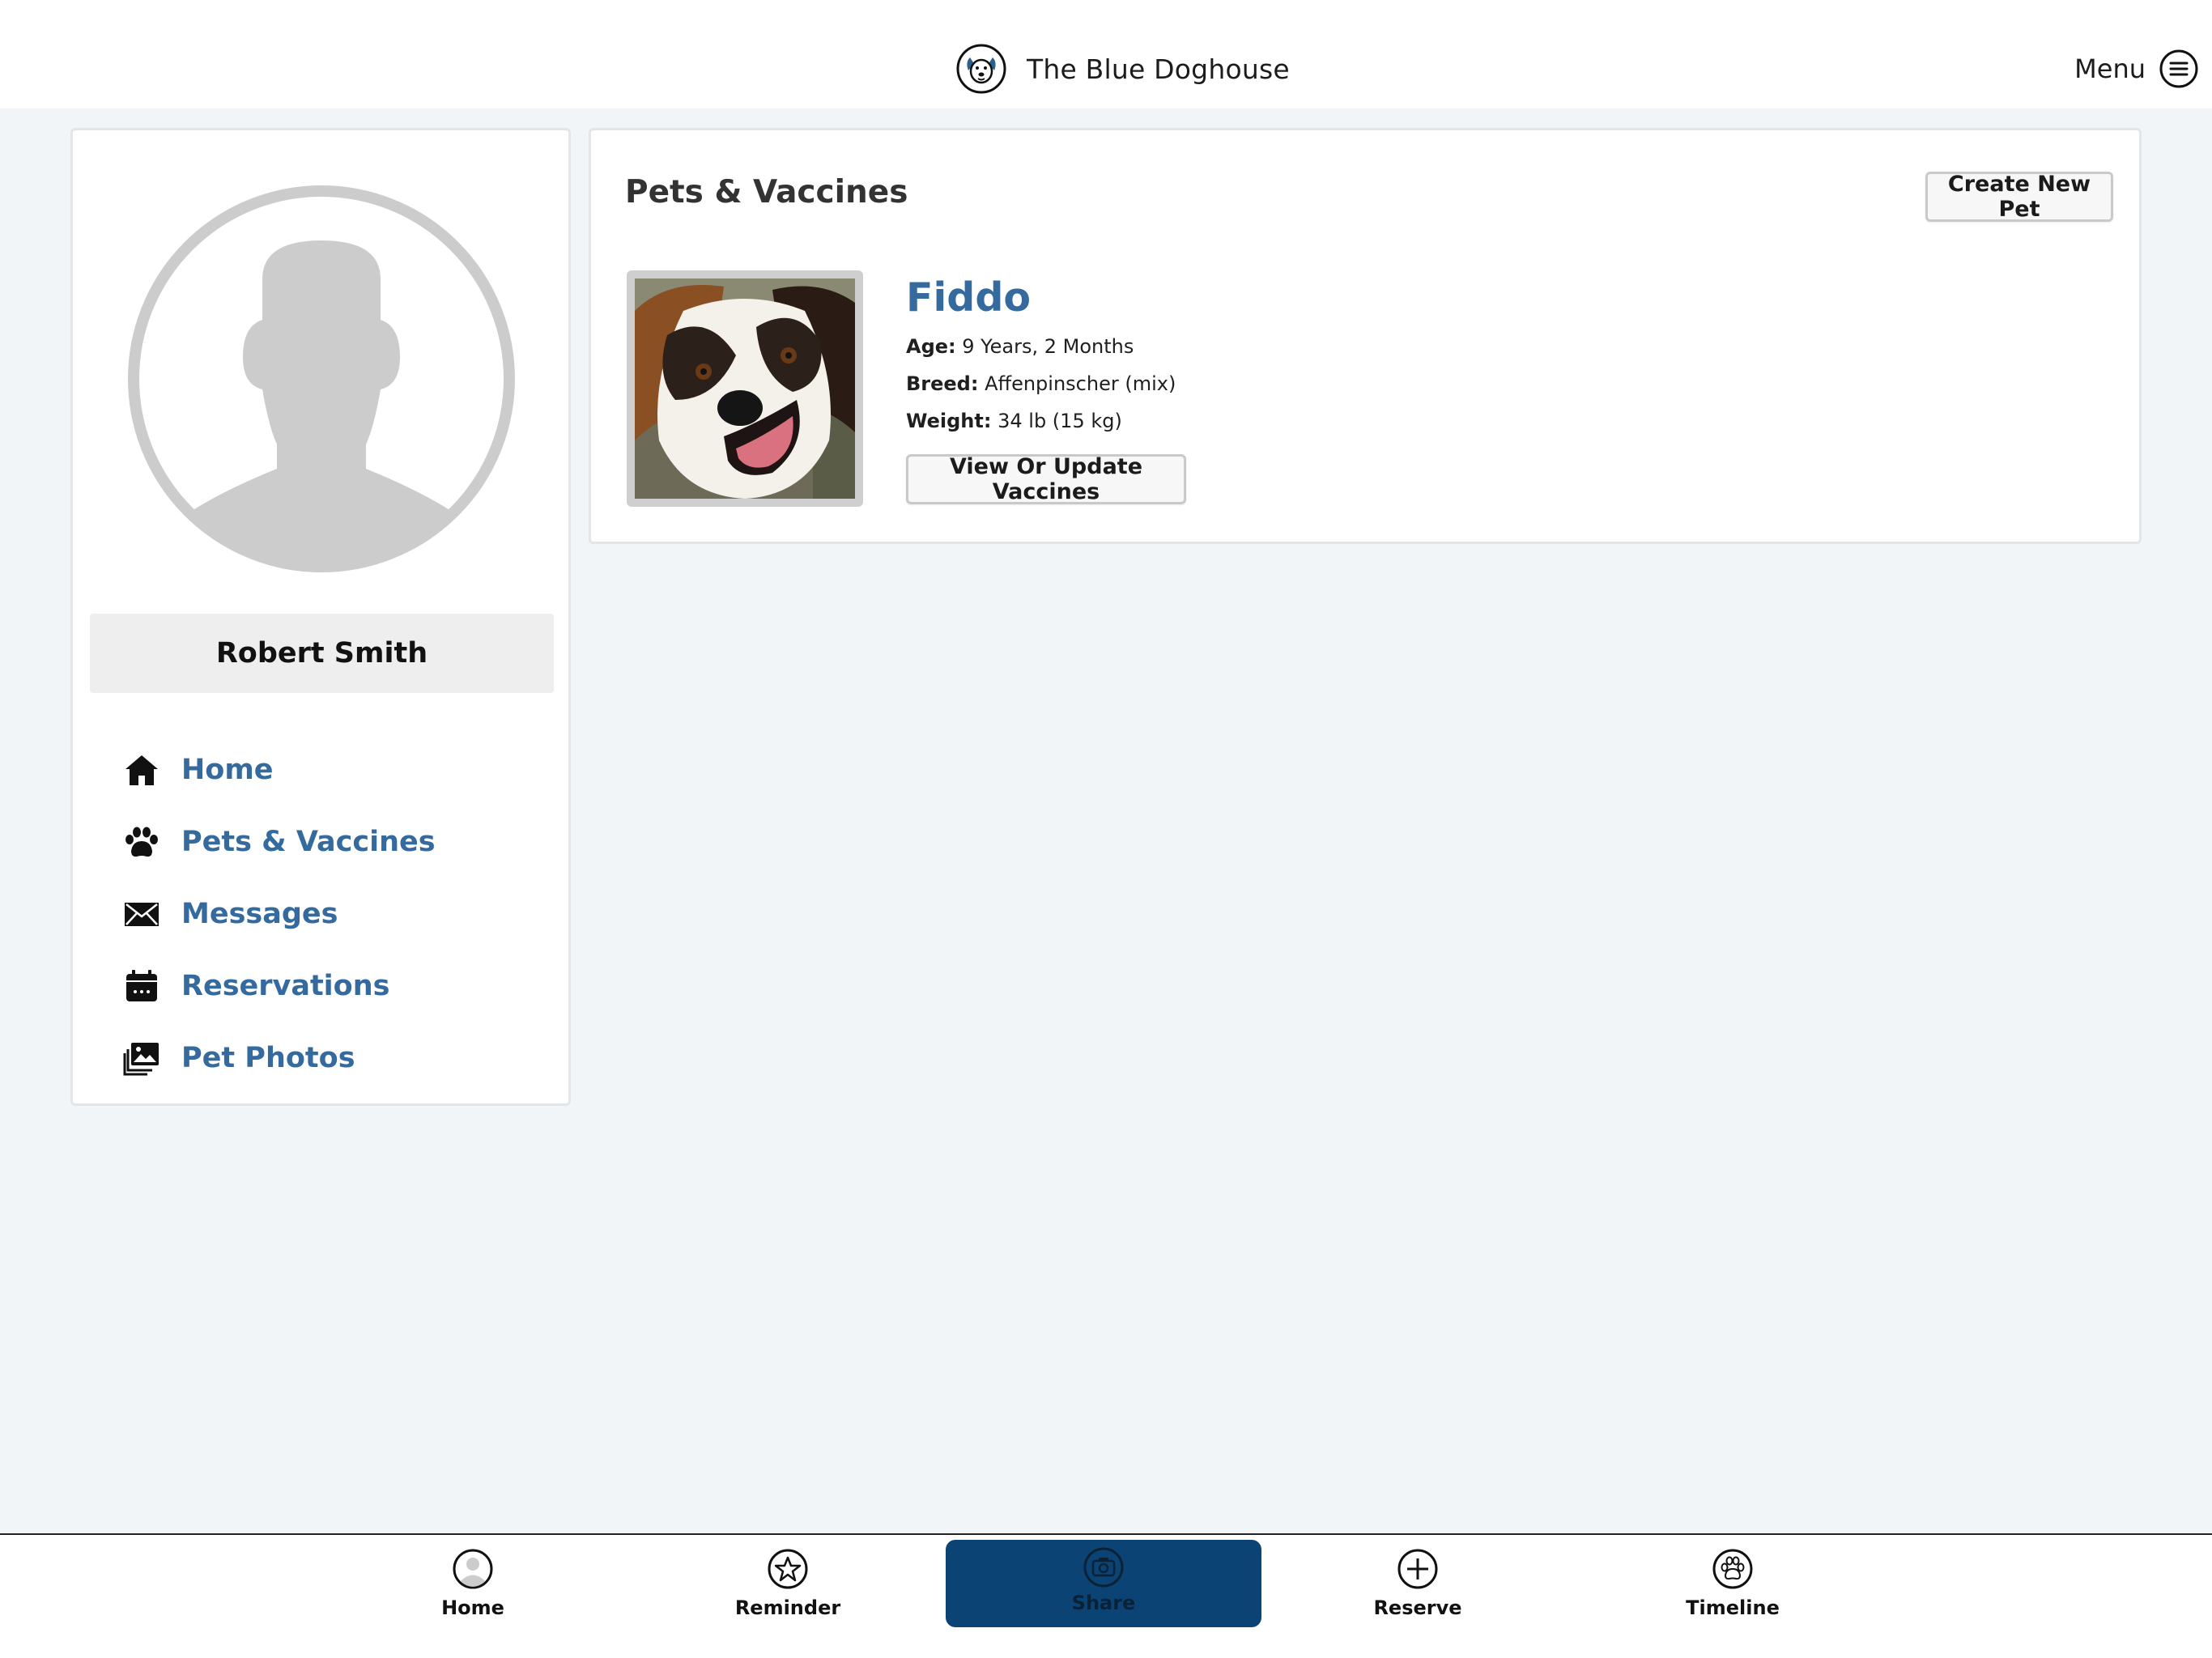  I want to click on pet-breed-label: Breed:, so click(943, 383).